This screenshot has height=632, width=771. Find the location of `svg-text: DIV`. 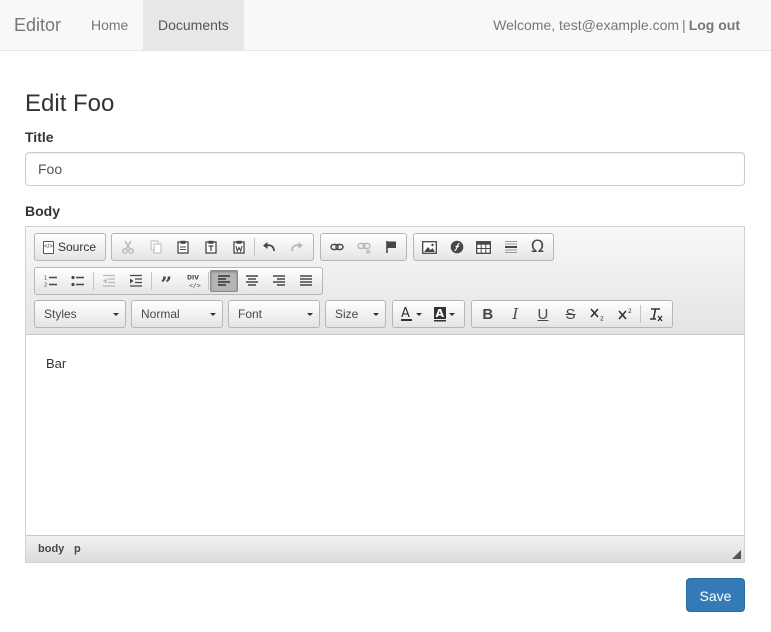

svg-text: DIV is located at coordinates (193, 278).